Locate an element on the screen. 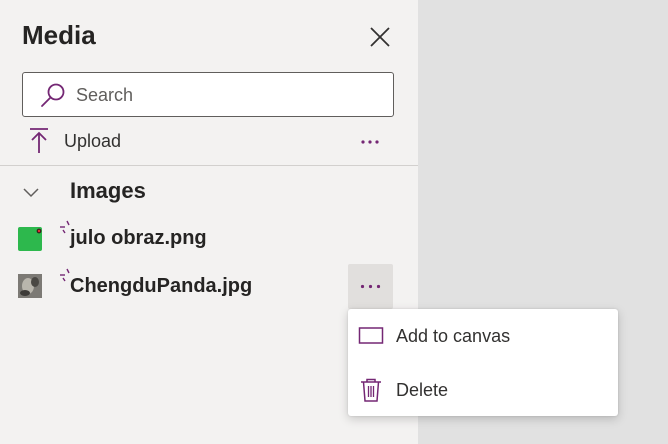 The width and height of the screenshot is (668, 444). menu-item-add-to-canvas: Add to canvas is located at coordinates (483, 336).